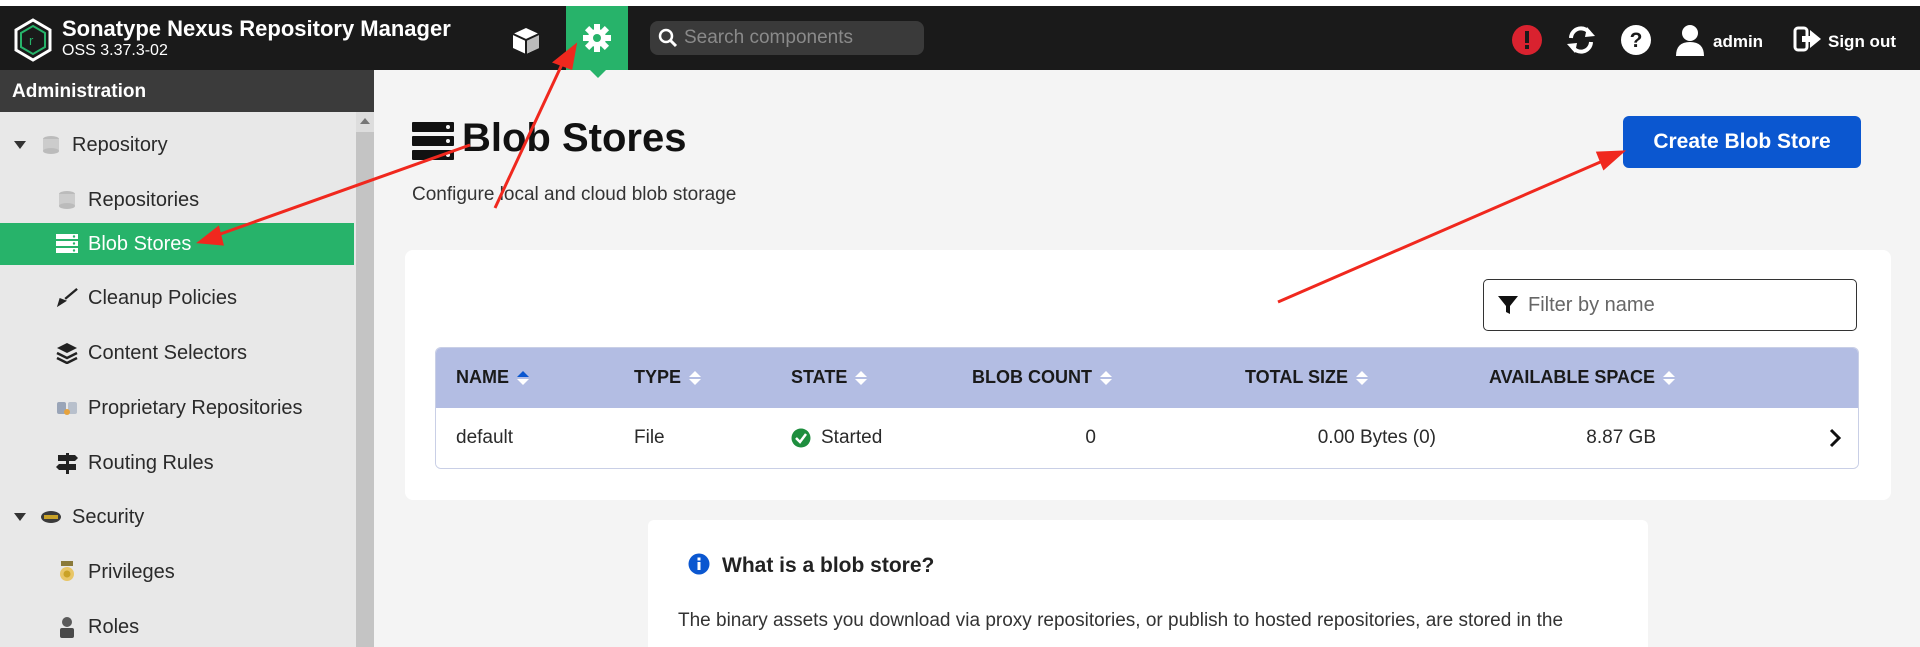 The height and width of the screenshot is (647, 1920). What do you see at coordinates (1090, 437) in the screenshot?
I see `cell-blob-count: 0` at bounding box center [1090, 437].